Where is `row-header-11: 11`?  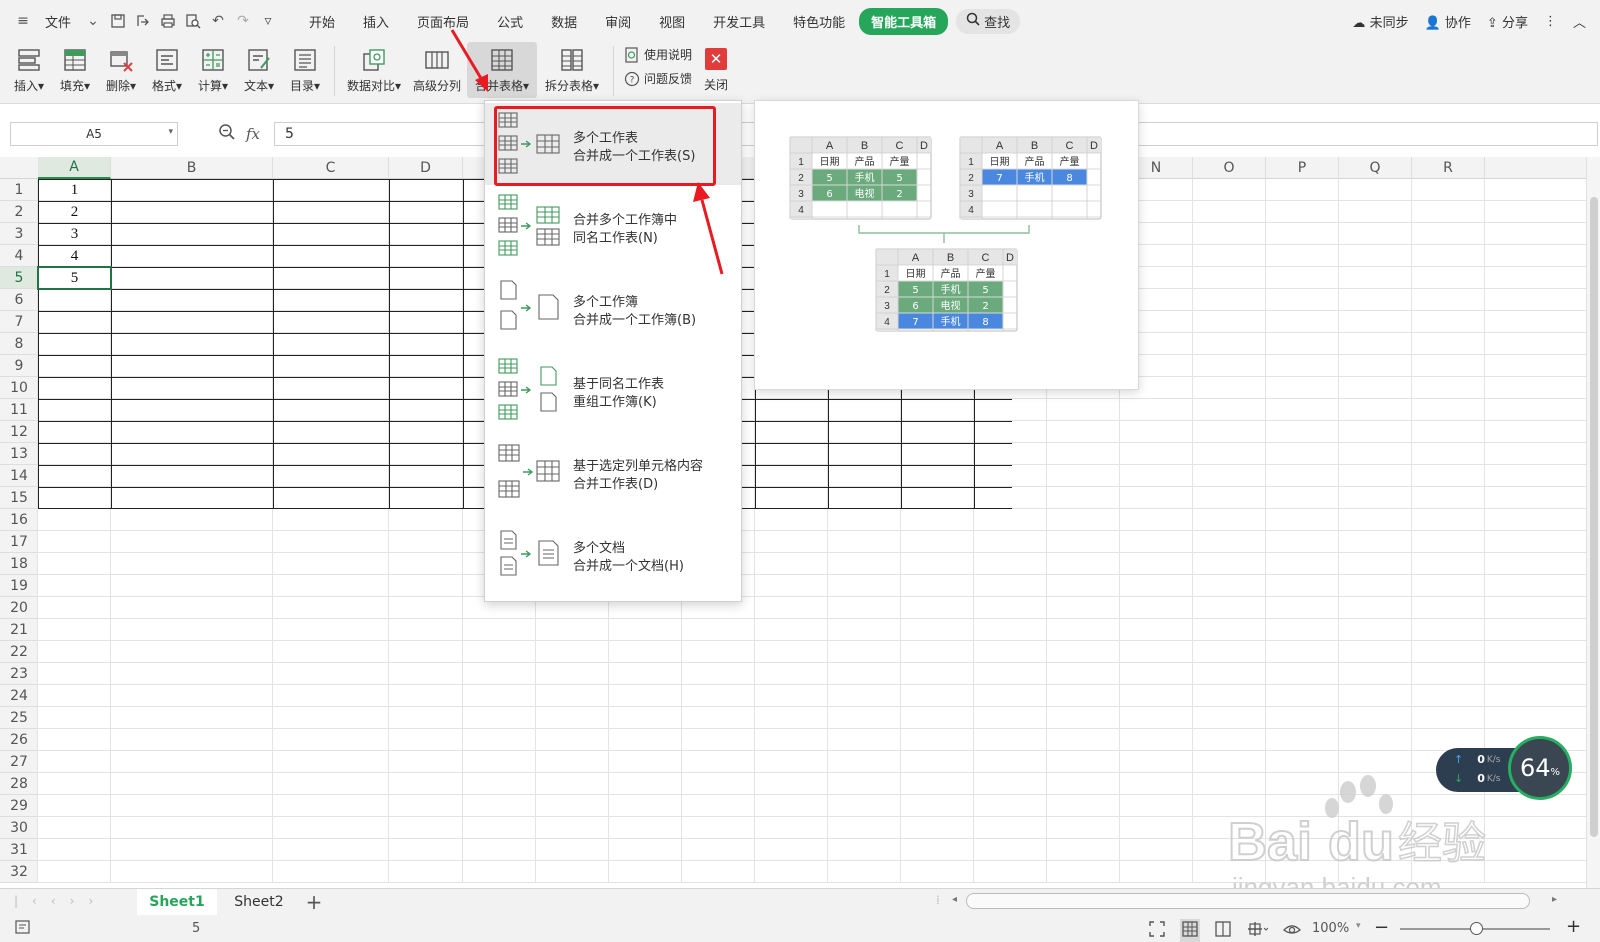 row-header-11: 11 is located at coordinates (19, 410).